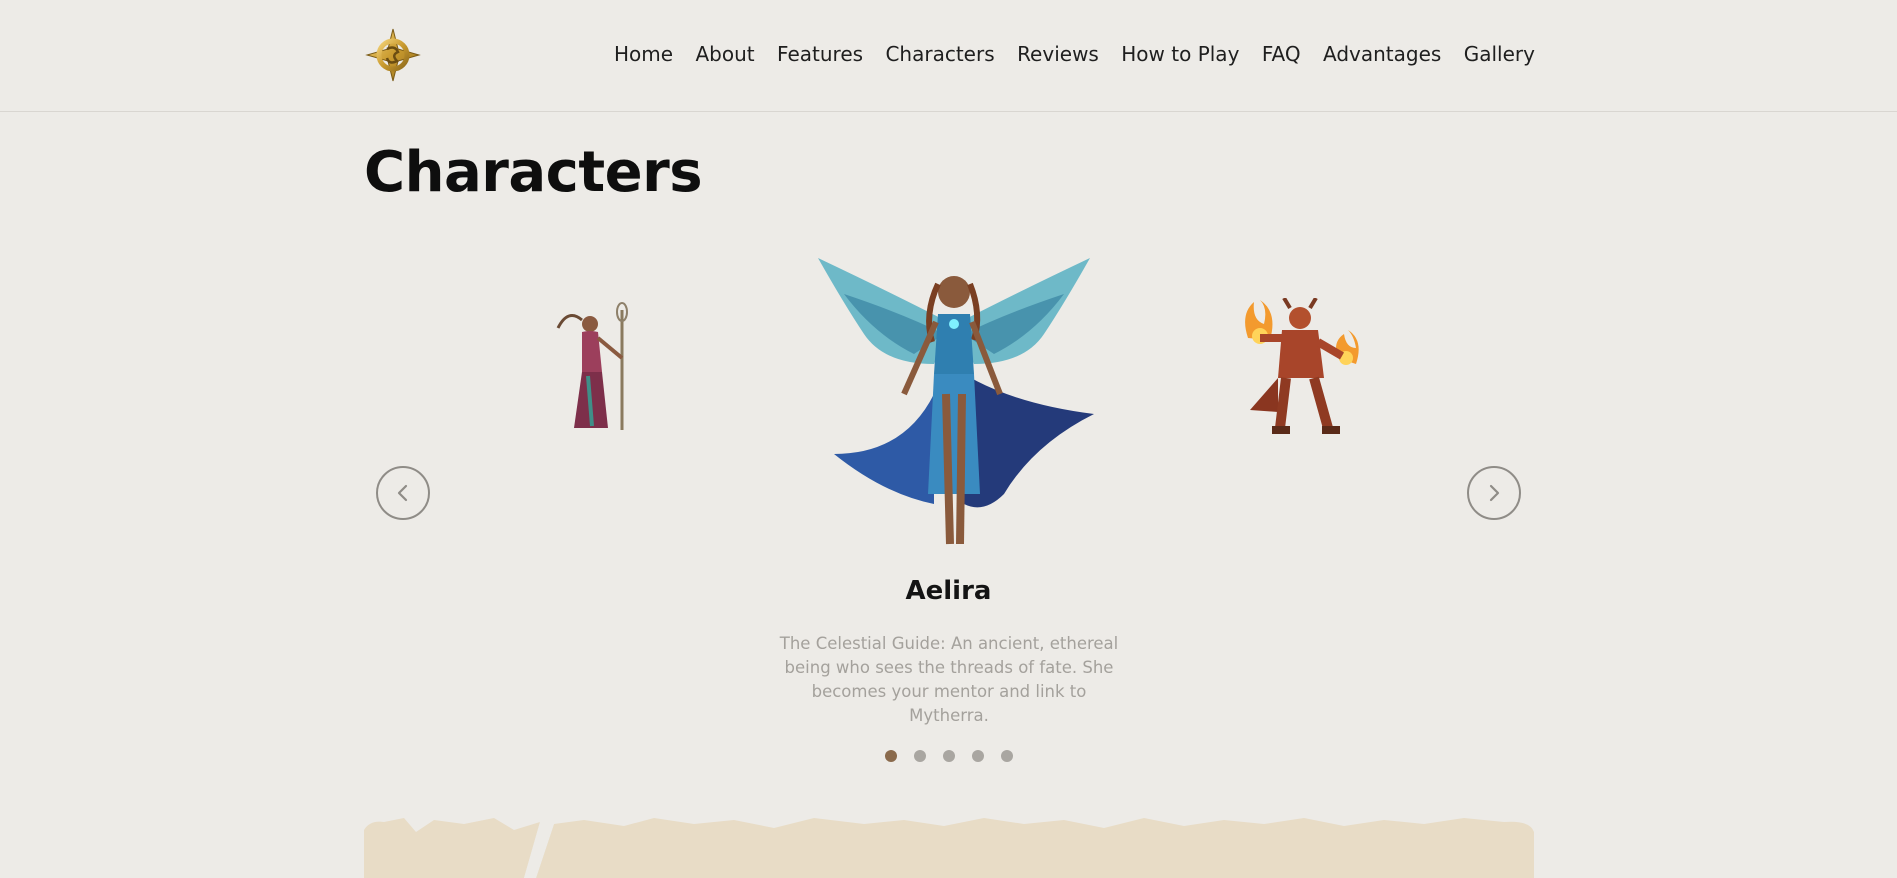  Describe the element at coordinates (1058, 54) in the screenshot. I see `nav-reviews: Reviews` at that location.